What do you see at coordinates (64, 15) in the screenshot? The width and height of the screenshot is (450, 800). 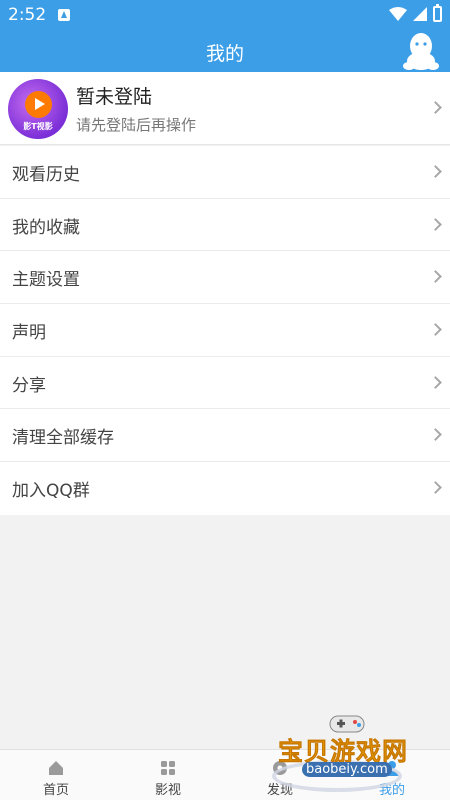 I see `notification-app-icon` at bounding box center [64, 15].